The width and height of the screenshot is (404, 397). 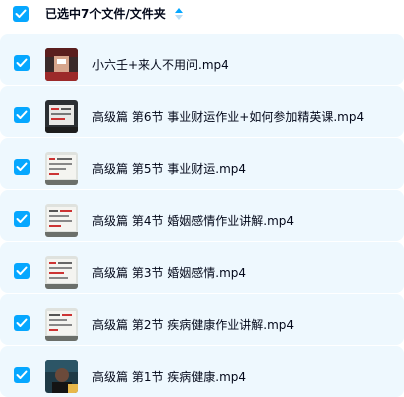 What do you see at coordinates (169, 169) in the screenshot?
I see `file-name: 高级篇 第5节 事业财运.mp4` at bounding box center [169, 169].